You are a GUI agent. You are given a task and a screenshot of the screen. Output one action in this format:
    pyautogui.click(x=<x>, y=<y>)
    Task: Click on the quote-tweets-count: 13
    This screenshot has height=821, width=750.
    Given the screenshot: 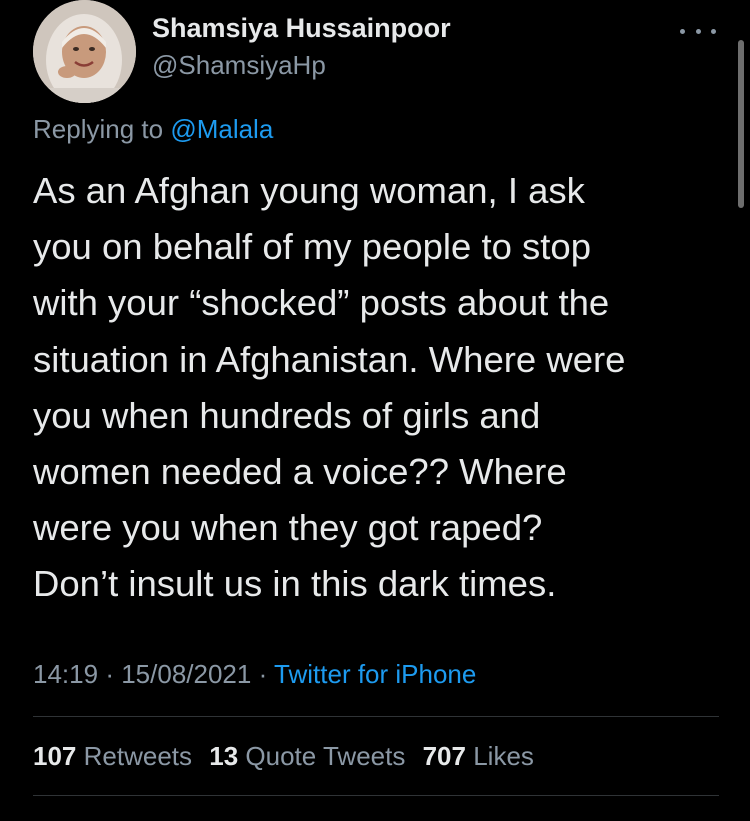 What is the action you would take?
    pyautogui.click(x=224, y=756)
    